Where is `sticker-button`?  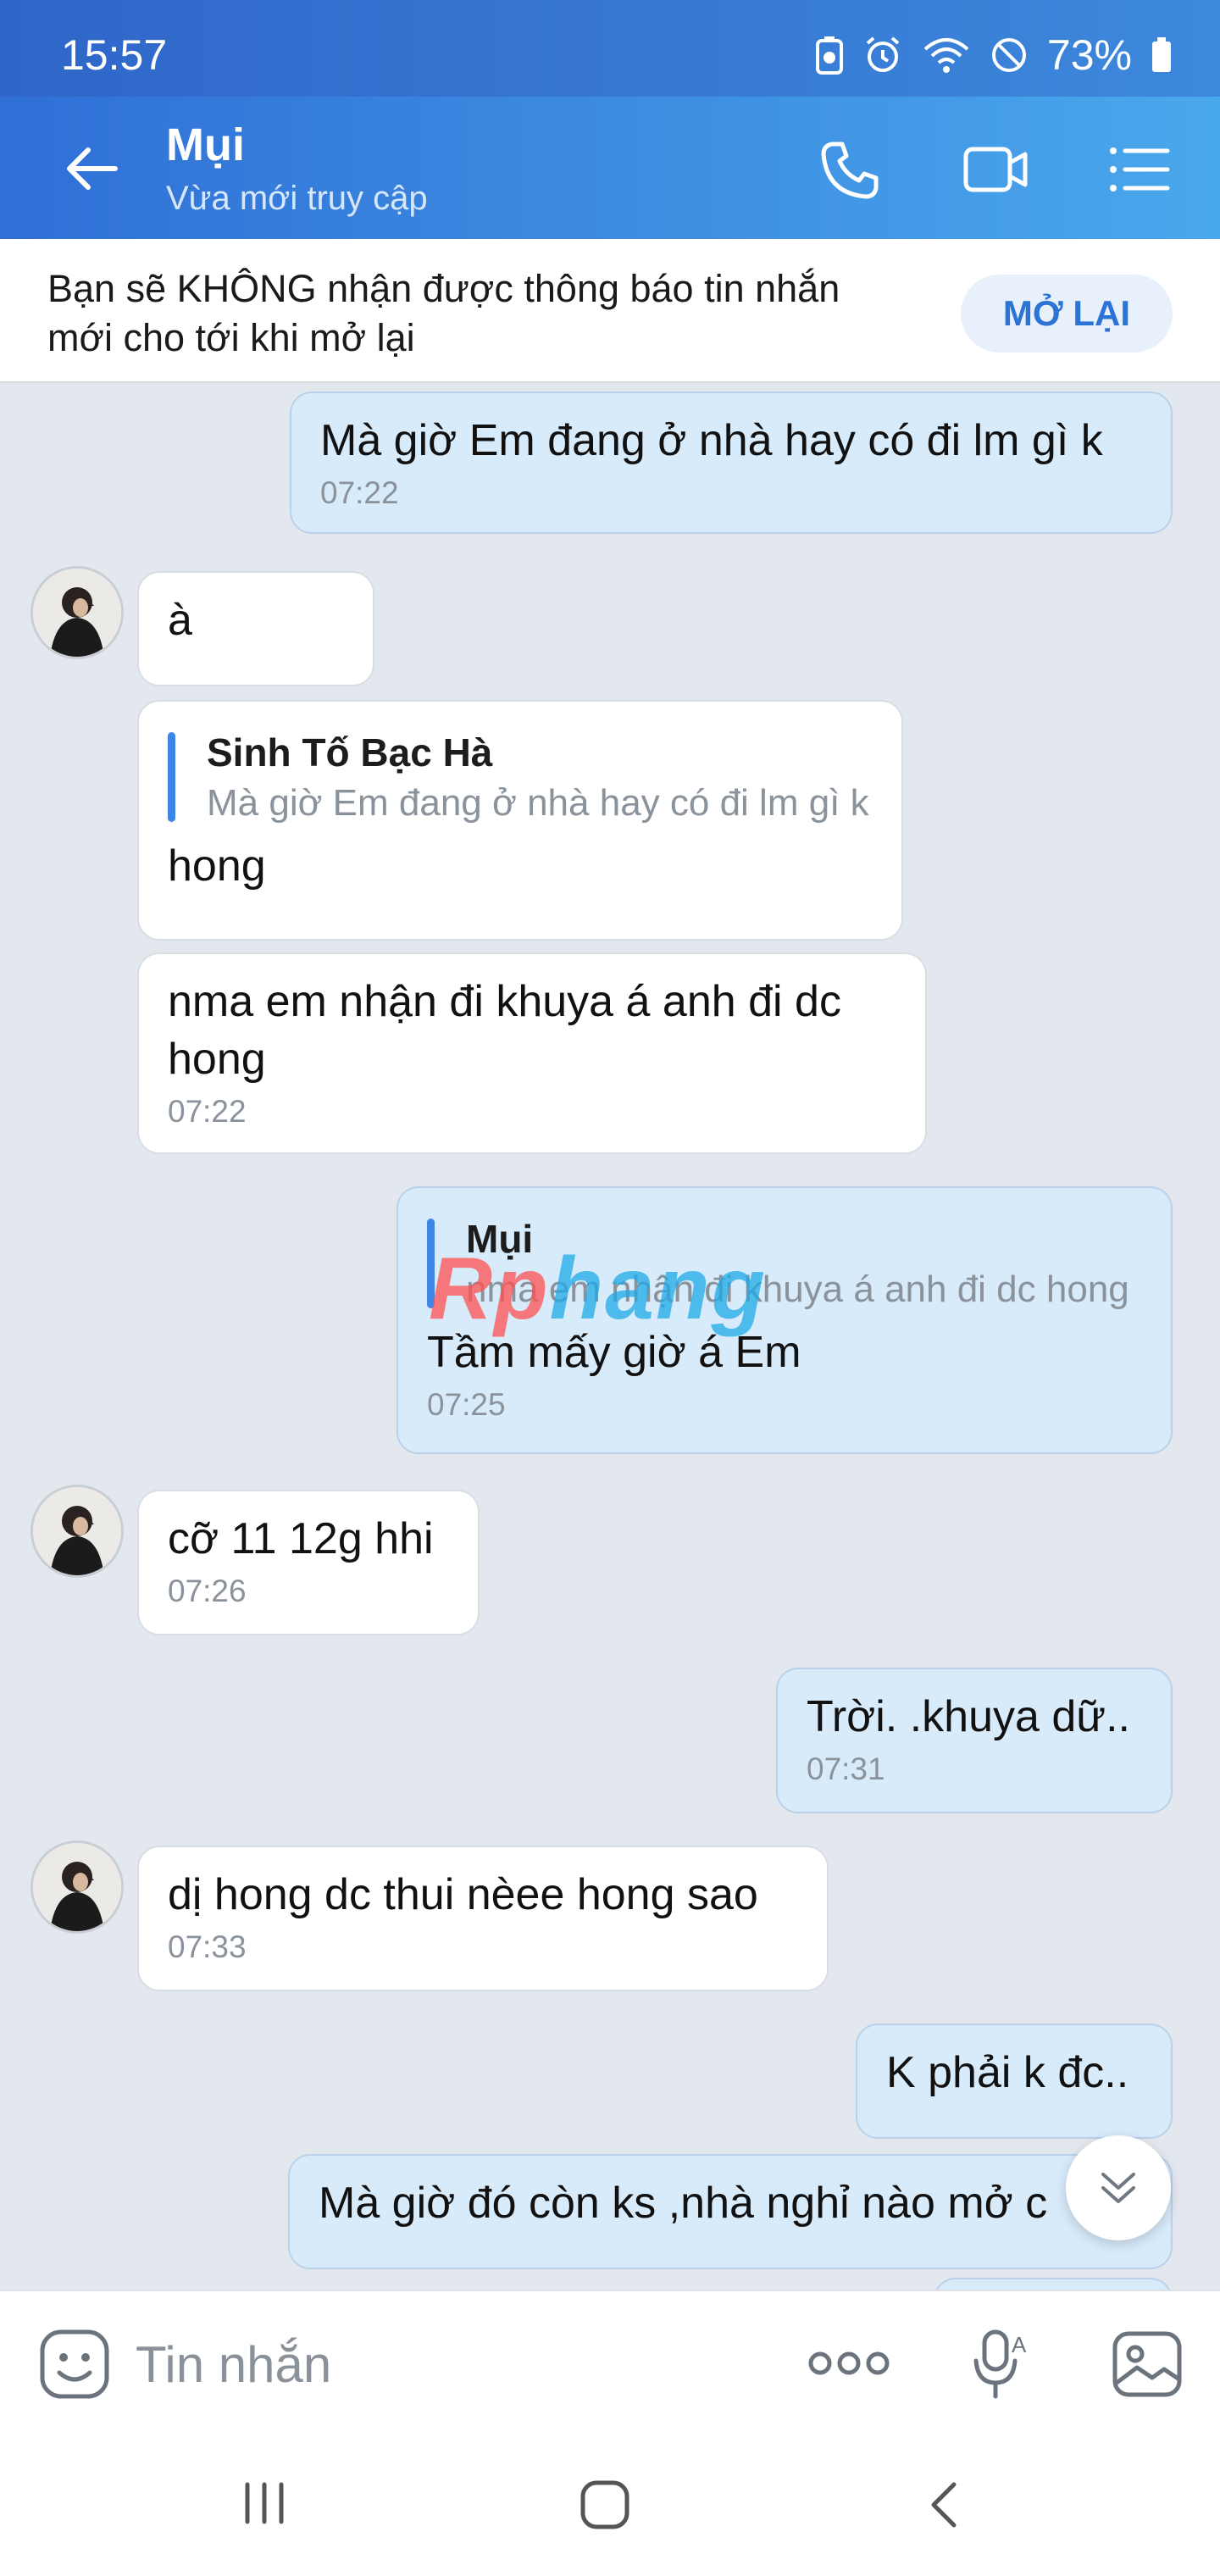 sticker-button is located at coordinates (74, 2366).